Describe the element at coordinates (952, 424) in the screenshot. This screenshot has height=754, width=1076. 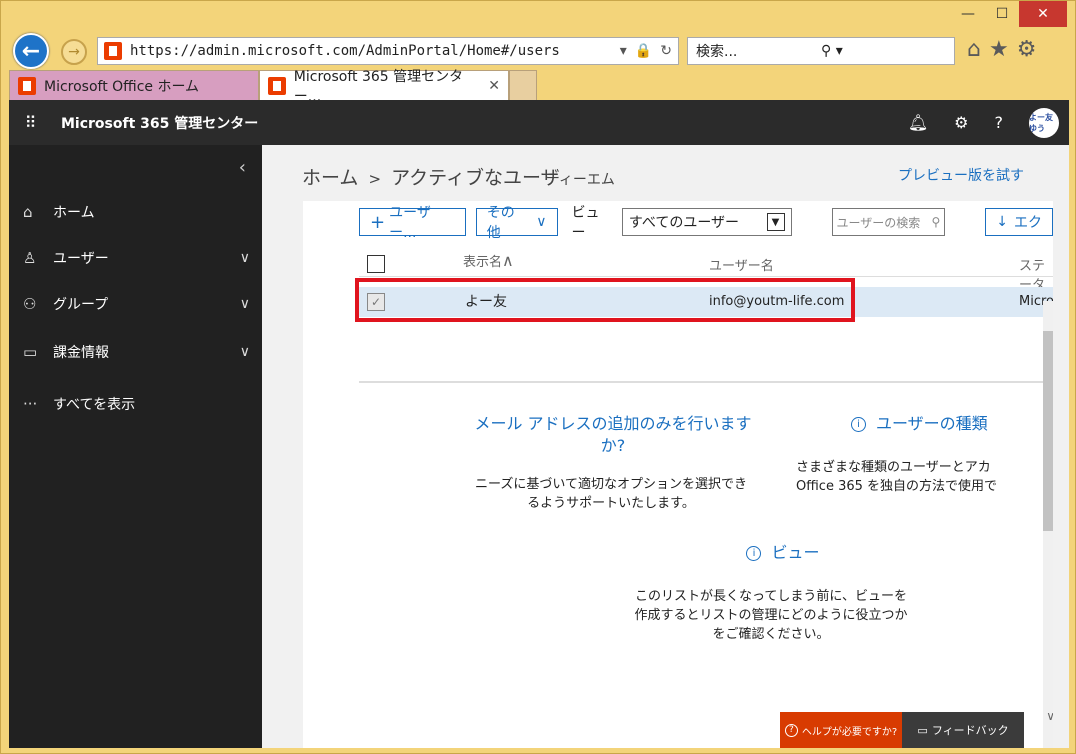
I see `types-heading: i ユーザーの種類` at that location.